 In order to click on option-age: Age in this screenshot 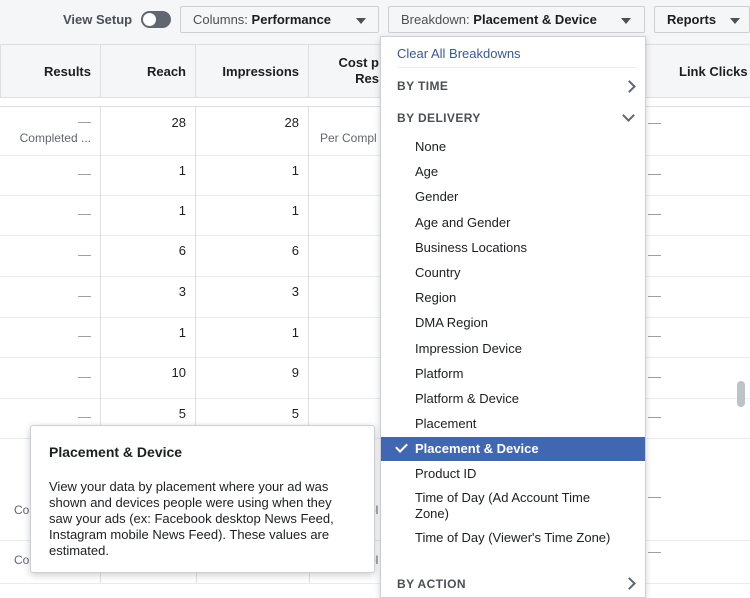, I will do `click(520, 172)`.